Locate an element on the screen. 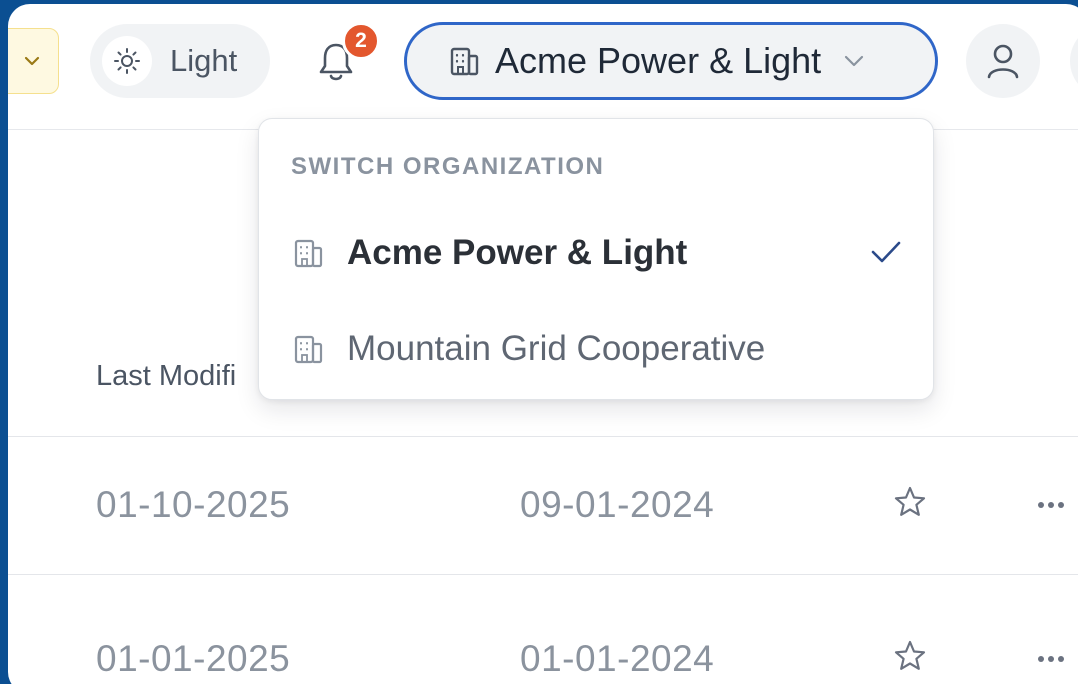 Image resolution: width=1078 pixels, height=684 pixels. org-option-acme-power-light: Acme Power & Light is located at coordinates (596, 253).